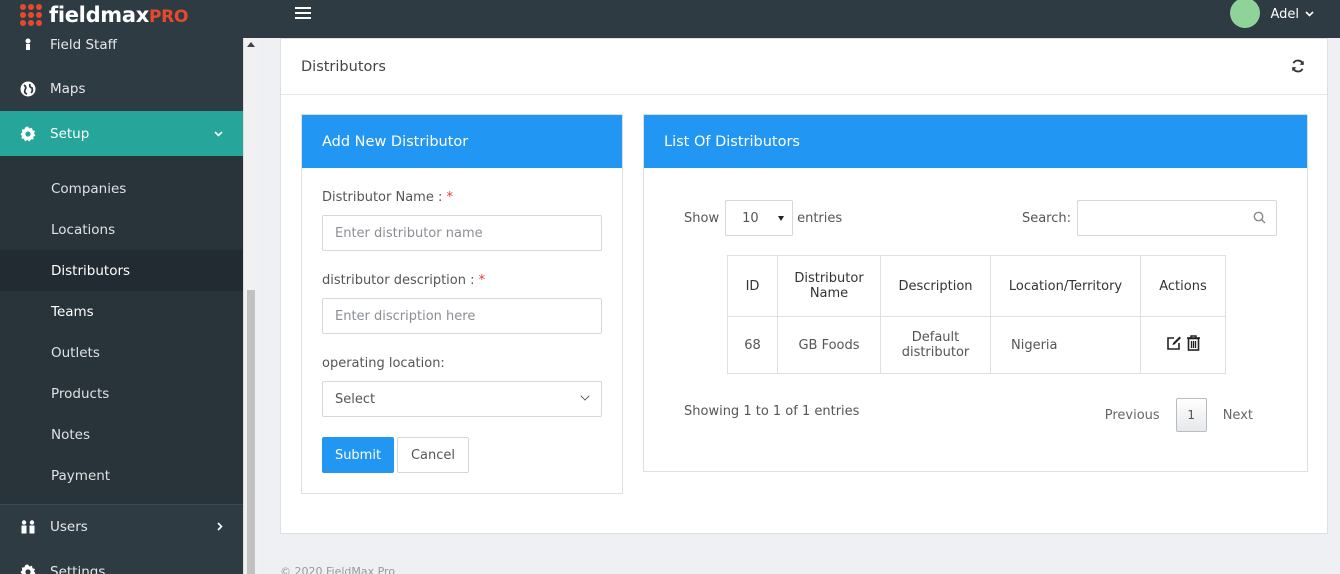 This screenshot has width=1340, height=574. Describe the element at coordinates (1238, 415) in the screenshot. I see `next-button: Next` at that location.